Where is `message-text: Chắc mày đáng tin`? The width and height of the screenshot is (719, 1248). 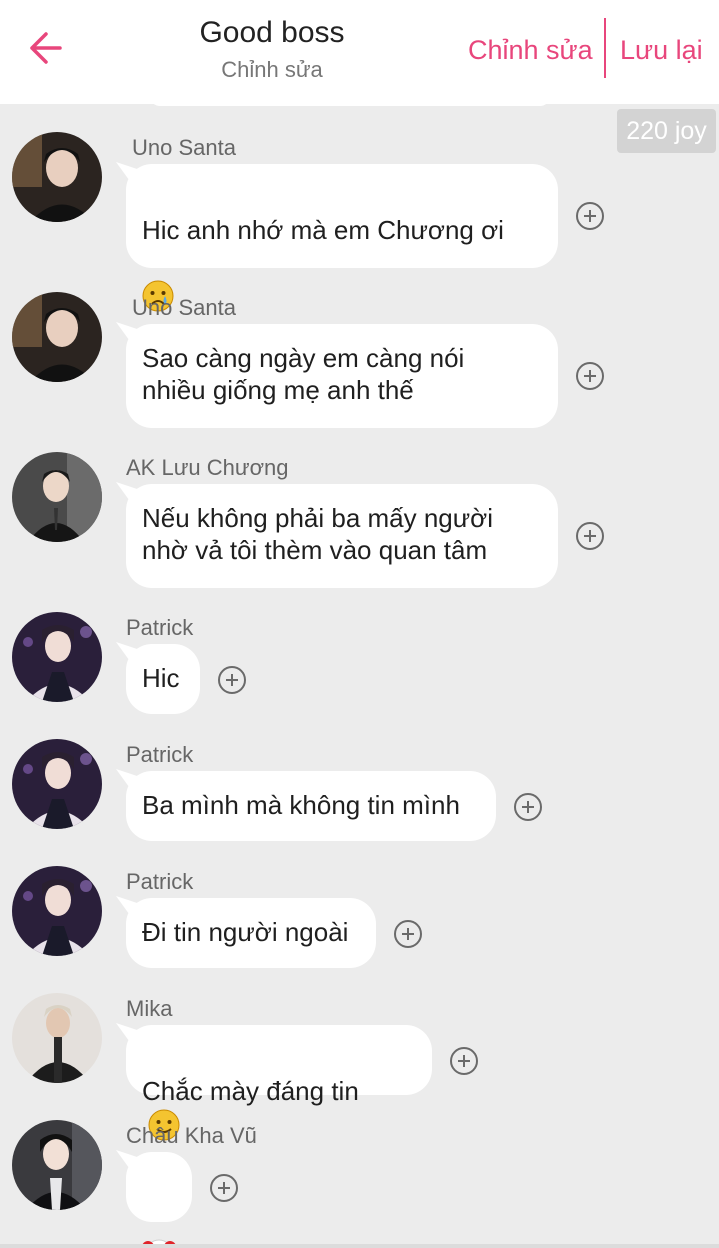 message-text: Chắc mày đáng tin is located at coordinates (250, 1091).